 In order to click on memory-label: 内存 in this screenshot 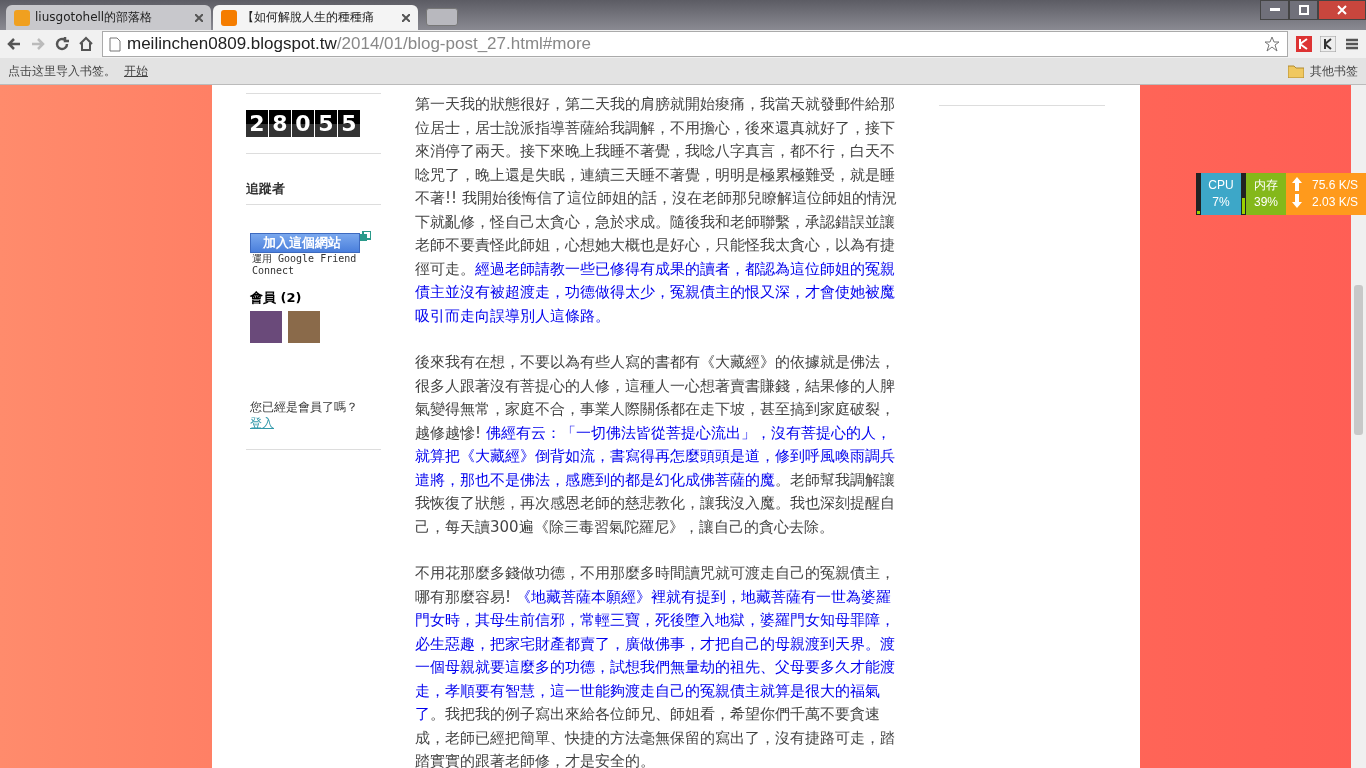, I will do `click(1266, 185)`.